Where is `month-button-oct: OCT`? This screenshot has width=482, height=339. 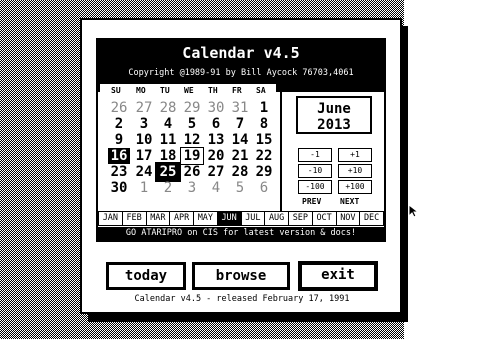
month-button-oct: OCT is located at coordinates (323, 218).